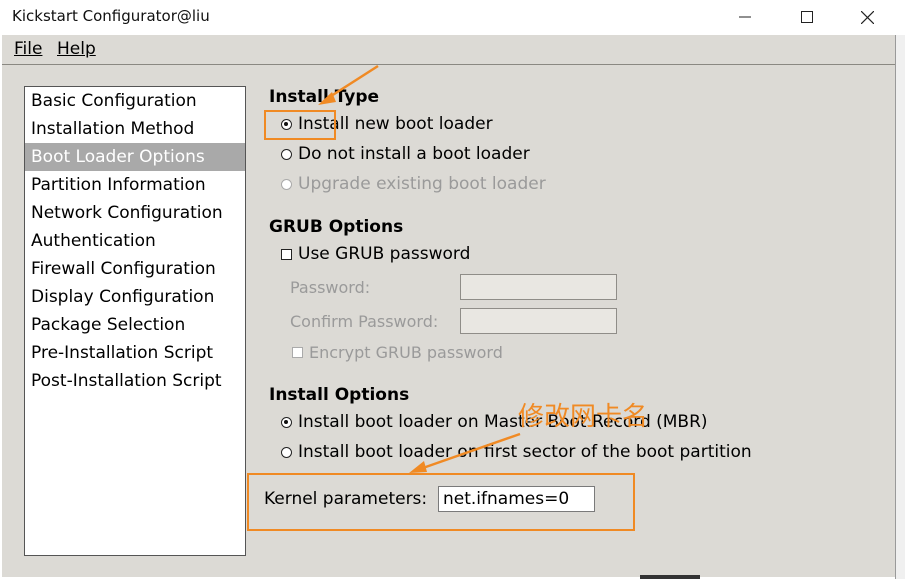 The width and height of the screenshot is (905, 579). I want to click on sidebar-item-boot-loader-options: Boot Loader Options, so click(135, 157).